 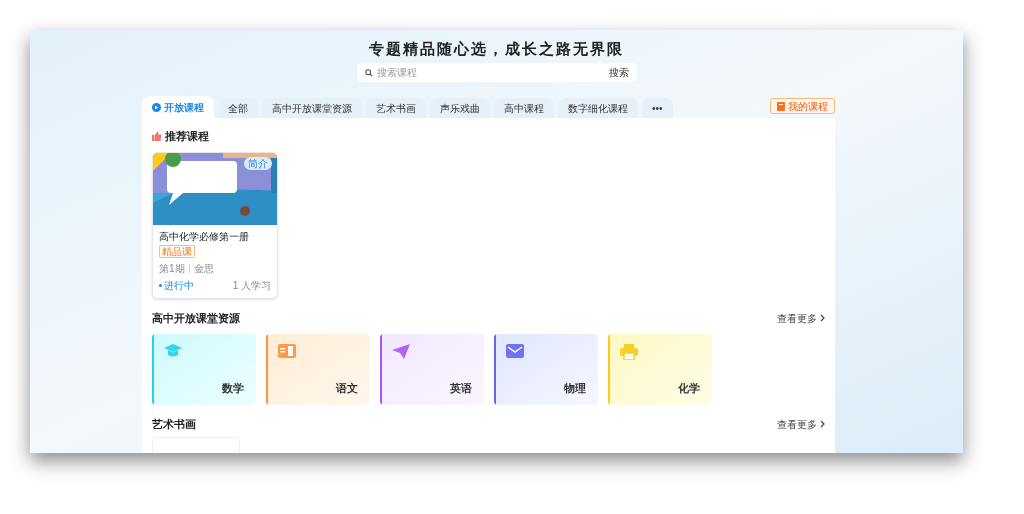 I want to click on subject-card: 化学, so click(x=660, y=369).